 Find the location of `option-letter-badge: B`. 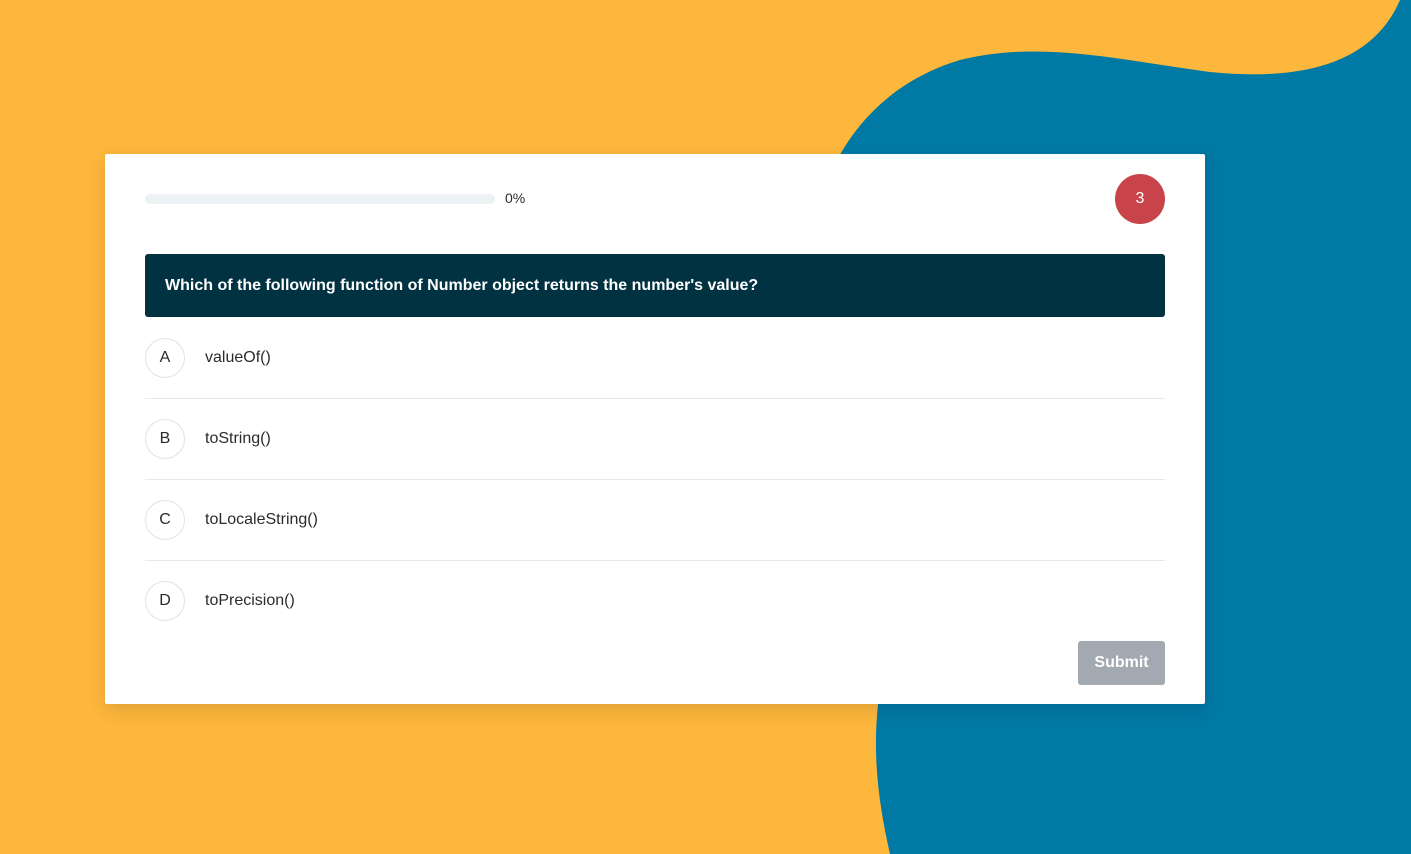

option-letter-badge: B is located at coordinates (165, 439).